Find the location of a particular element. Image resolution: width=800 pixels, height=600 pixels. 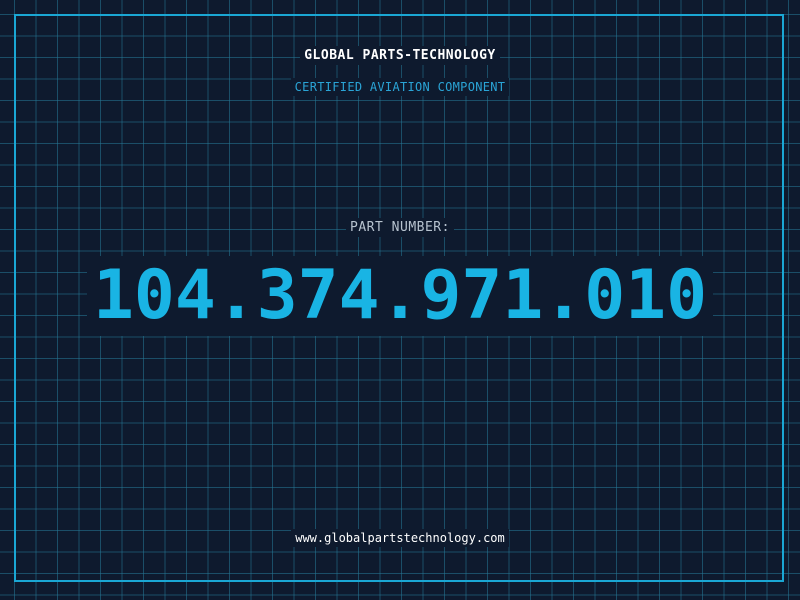

part-number-label: PART NUMBER: is located at coordinates (400, 227).